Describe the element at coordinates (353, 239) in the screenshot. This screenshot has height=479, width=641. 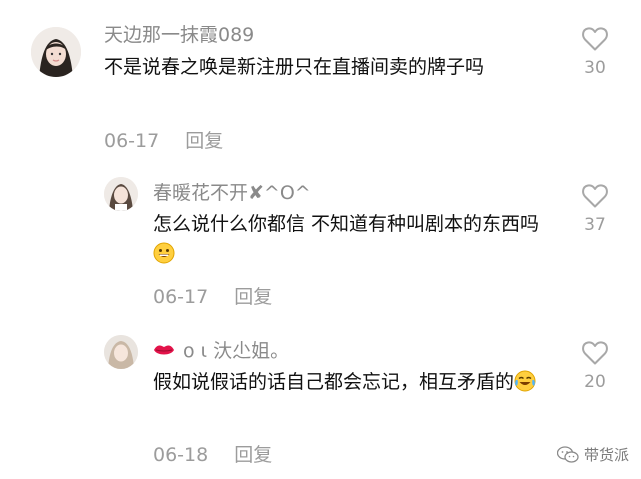
I see `comment-text: 怎么说什么你都信 不知道有种叫剧本的东西吗` at that location.